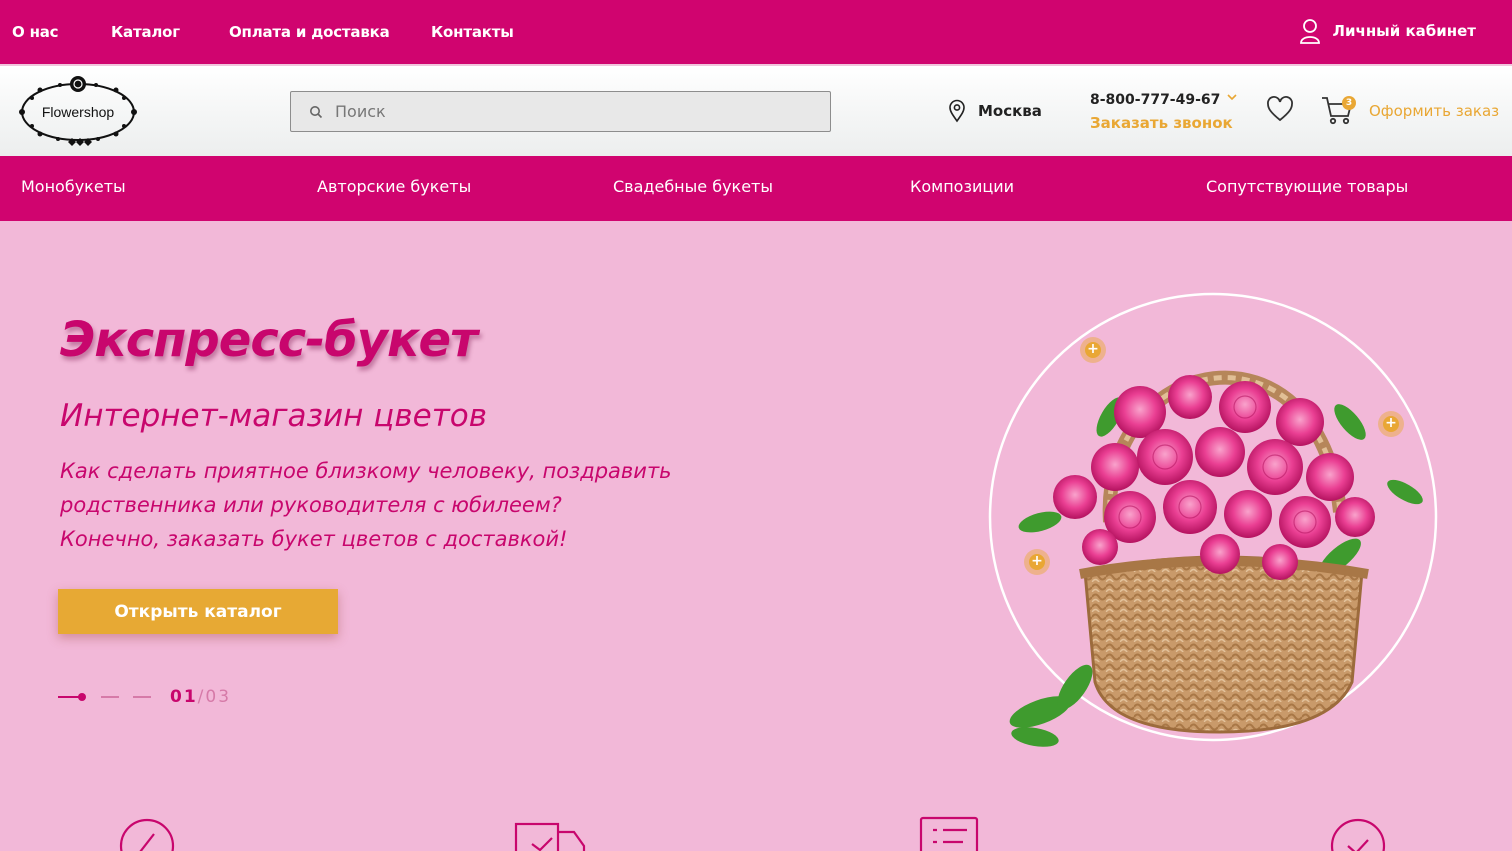 The width and height of the screenshot is (1512, 851). Describe the element at coordinates (269, 340) in the screenshot. I see `hero-title: Экспресс-букет` at that location.